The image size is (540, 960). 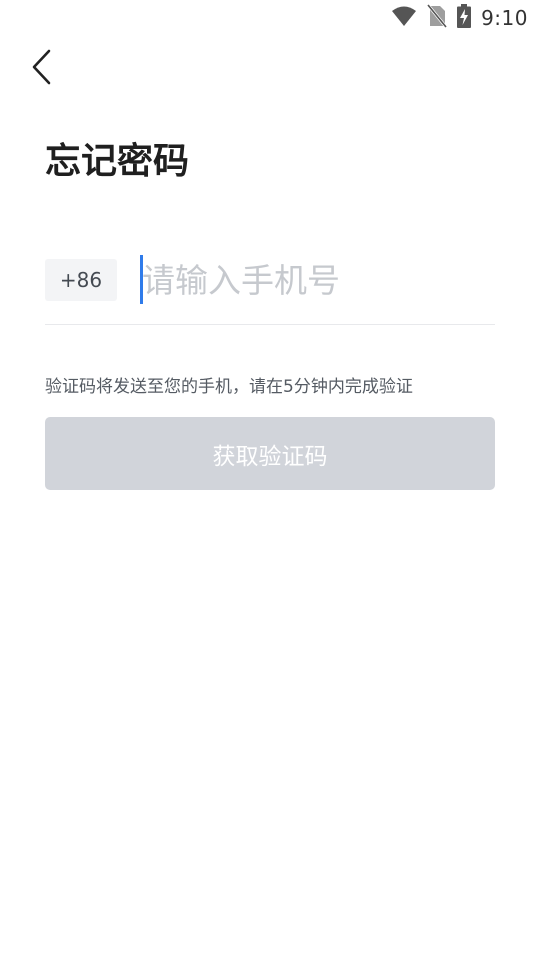 I want to click on input-divider, so click(x=270, y=324).